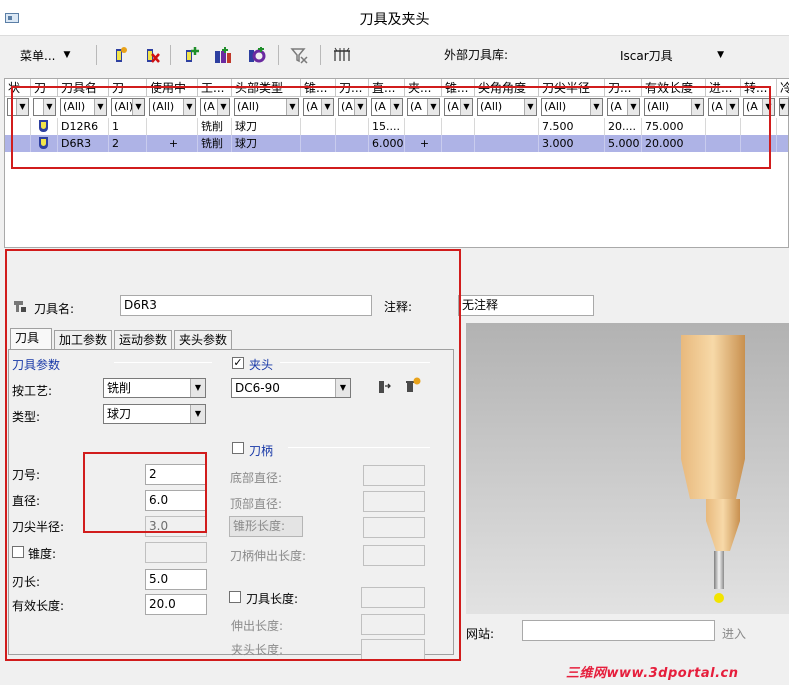 The height and width of the screenshot is (685, 789). I want to click on external-lib-label: 外部刀具库:, so click(476, 55).